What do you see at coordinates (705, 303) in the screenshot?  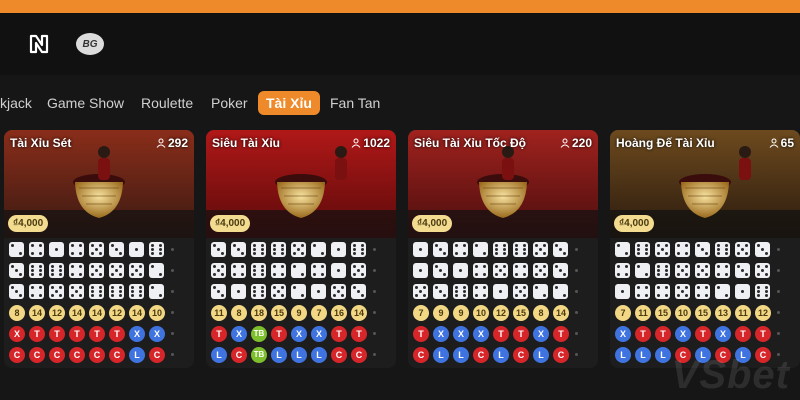 I see `results-roadmap: 7 11 15 10 15 13 11 12 X T T X T X T T L L L C L C L C` at bounding box center [705, 303].